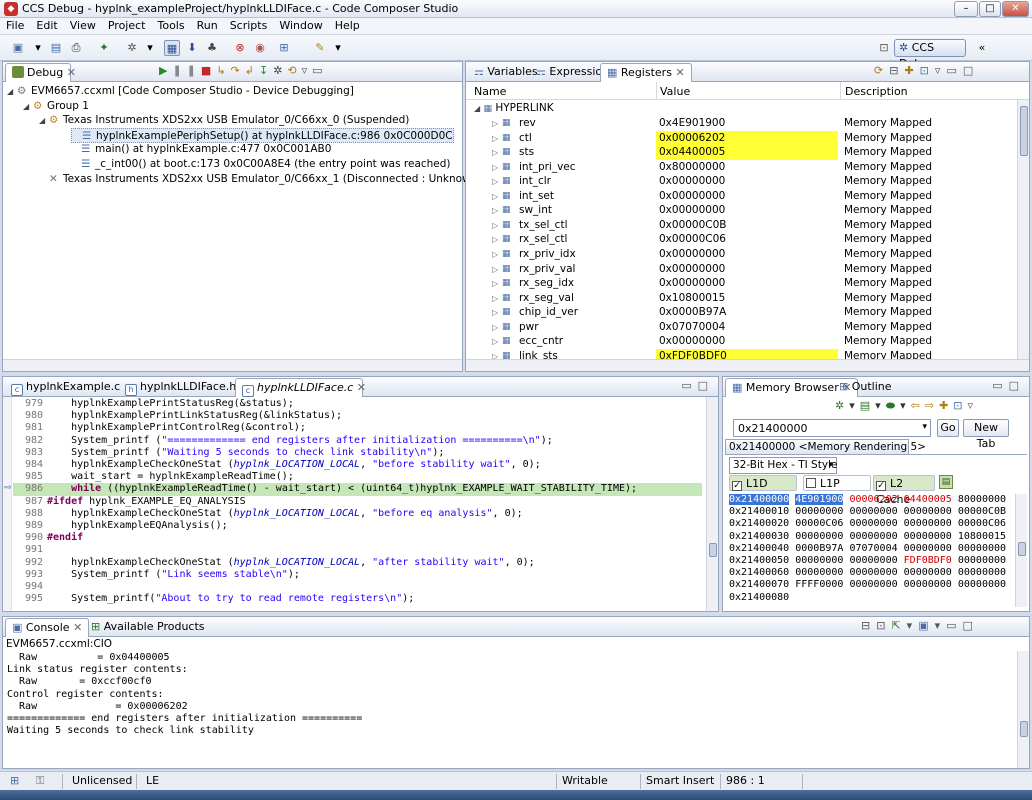 The width and height of the screenshot is (1032, 800). Describe the element at coordinates (300, 25) in the screenshot. I see `menu-window: Window` at that location.